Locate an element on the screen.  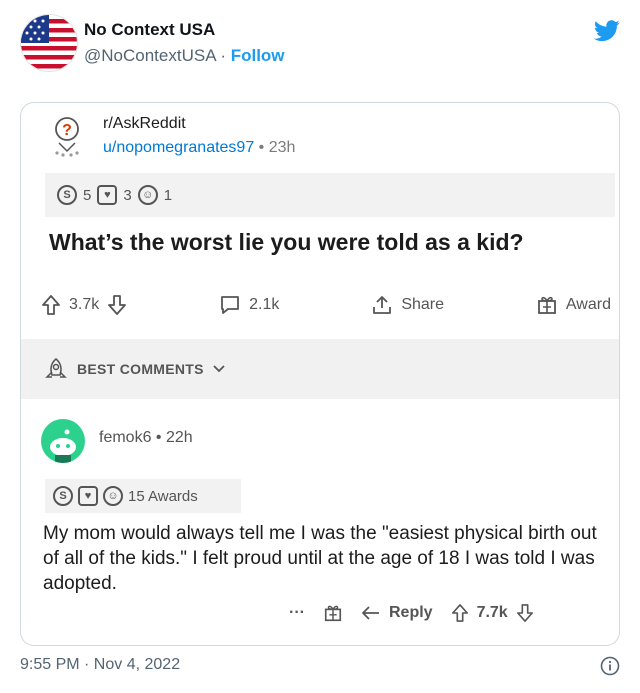
rocket-icon is located at coordinates (56, 367).